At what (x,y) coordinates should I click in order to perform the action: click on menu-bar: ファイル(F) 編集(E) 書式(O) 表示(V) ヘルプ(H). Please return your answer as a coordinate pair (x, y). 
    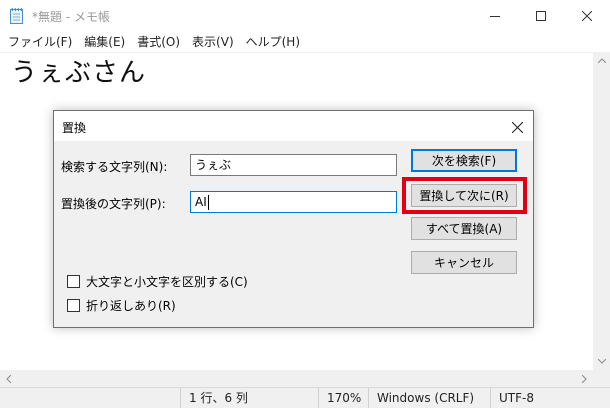
    Looking at the image, I should click on (305, 42).